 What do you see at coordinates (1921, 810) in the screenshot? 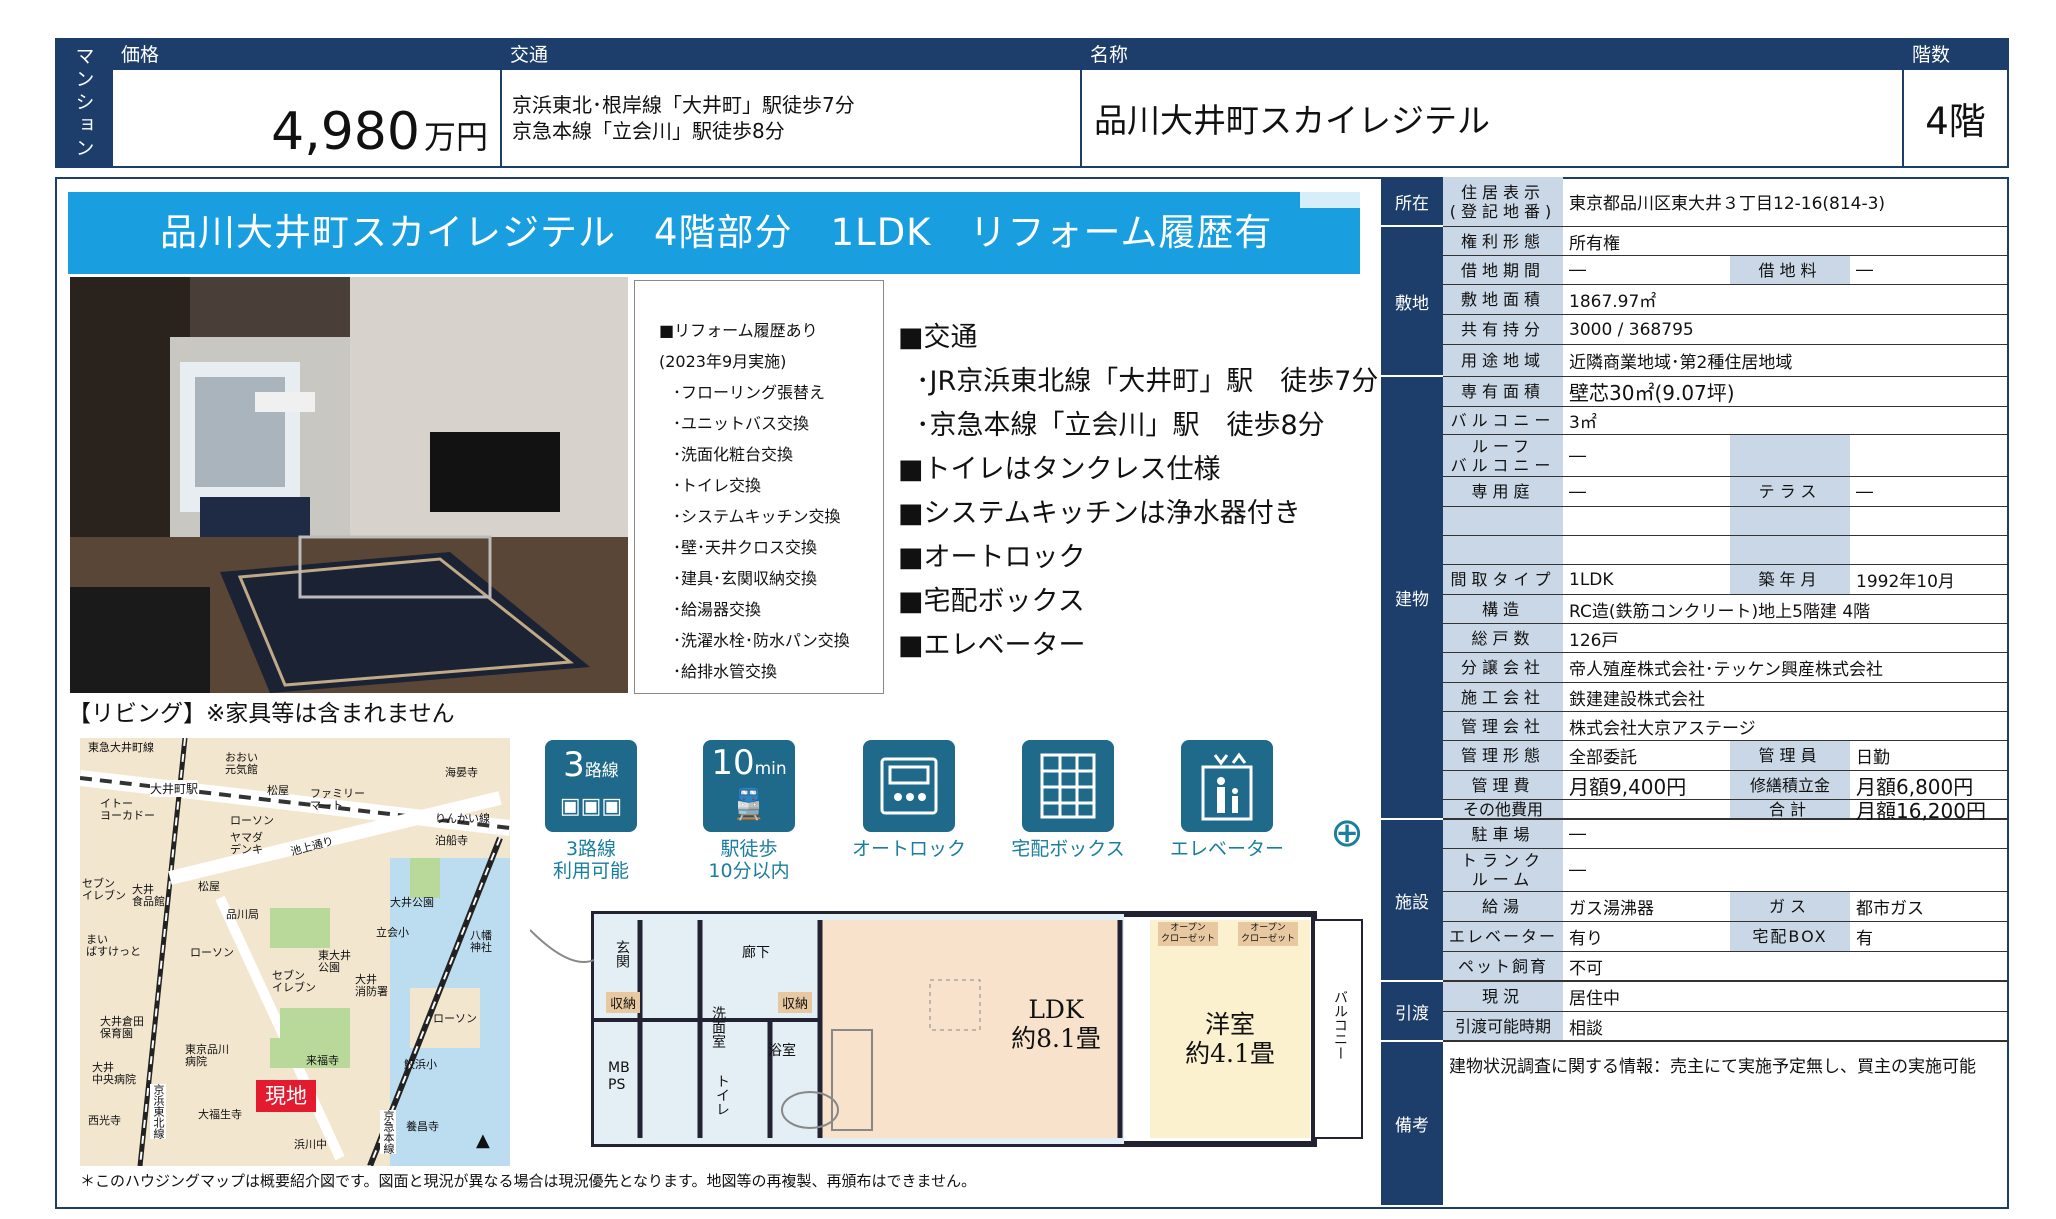
I see `total-value: 月額16,200円` at bounding box center [1921, 810].